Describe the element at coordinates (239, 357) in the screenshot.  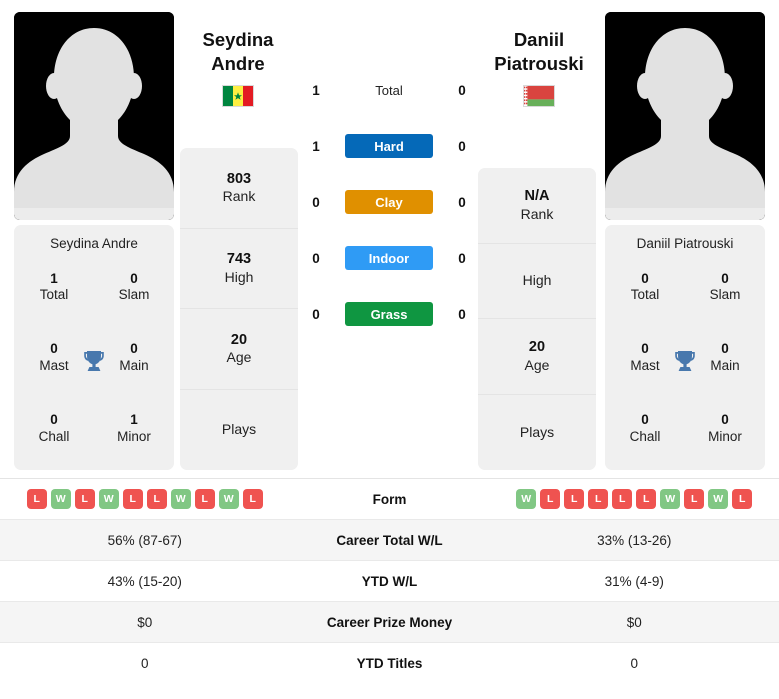
I see `age-label: Age` at that location.